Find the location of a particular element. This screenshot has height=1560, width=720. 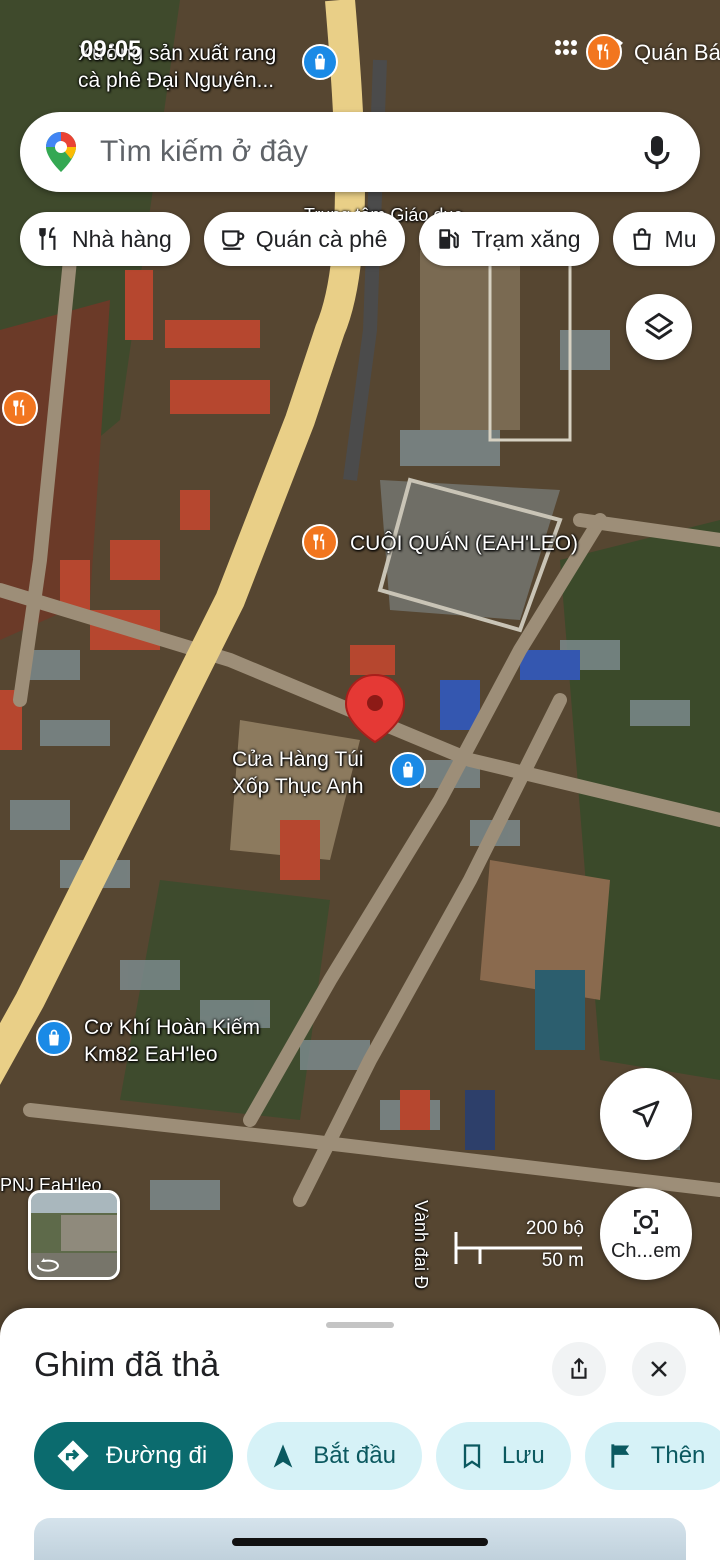

action-label: Bắt đầu is located at coordinates (354, 1455).